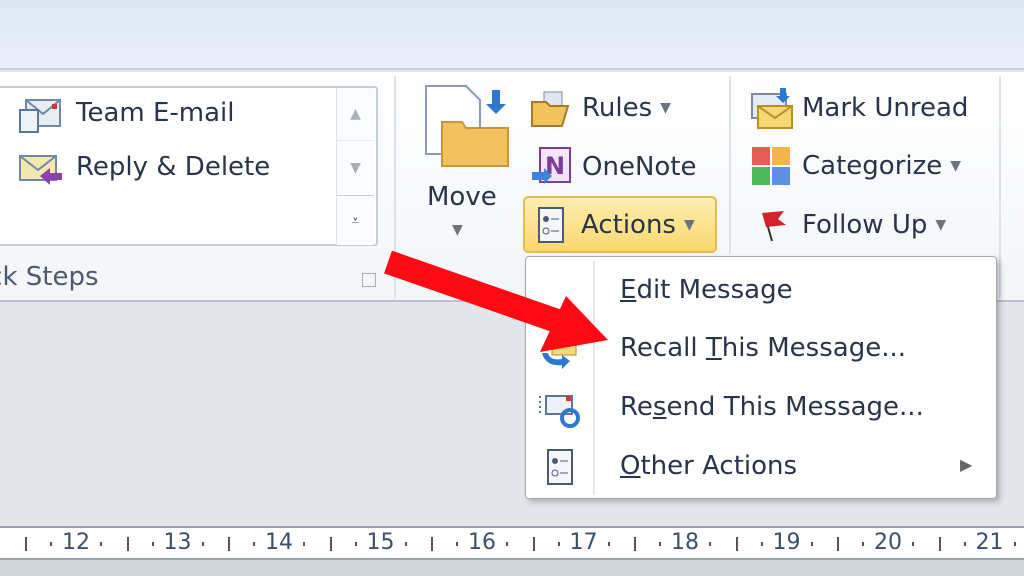 Image resolution: width=1024 pixels, height=576 pixels. Describe the element at coordinates (496, 301) in the screenshot. I see `annotation-arrow` at that location.